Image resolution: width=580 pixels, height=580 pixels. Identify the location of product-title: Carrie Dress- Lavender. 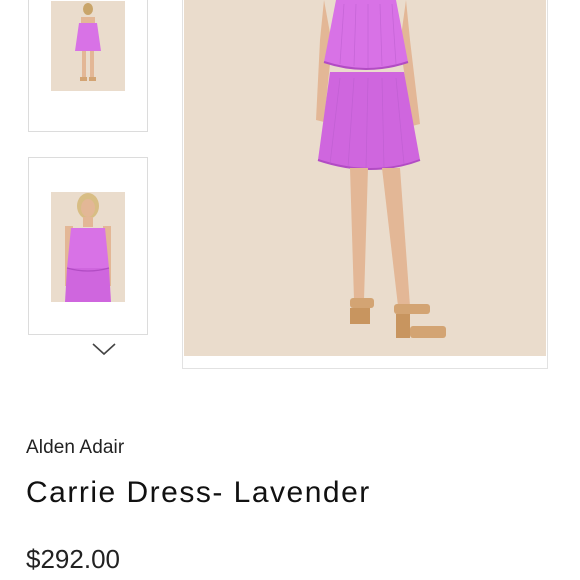
(198, 492).